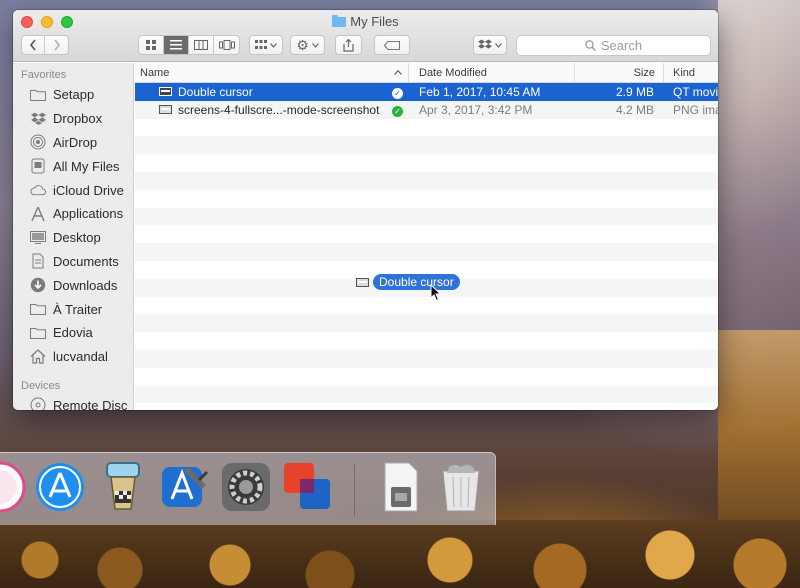 Image resolution: width=800 pixels, height=588 pixels. I want to click on sidebar-item-label: All My Files, so click(86, 166).